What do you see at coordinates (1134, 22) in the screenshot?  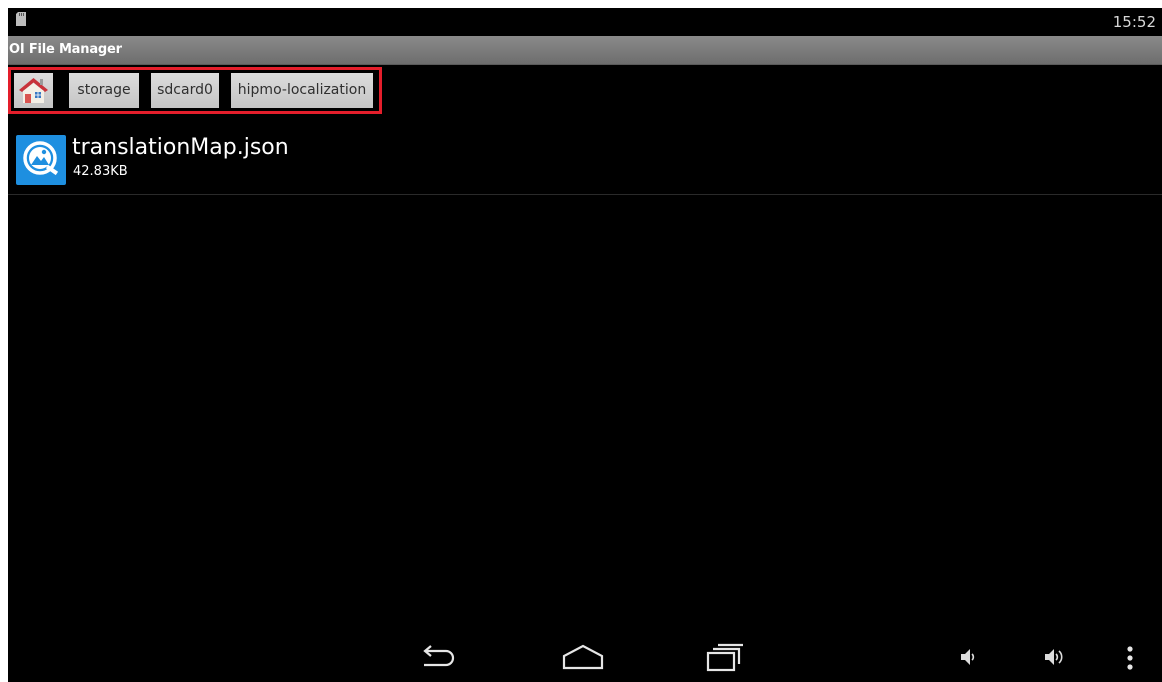 I see `status-clock: 15:52` at bounding box center [1134, 22].